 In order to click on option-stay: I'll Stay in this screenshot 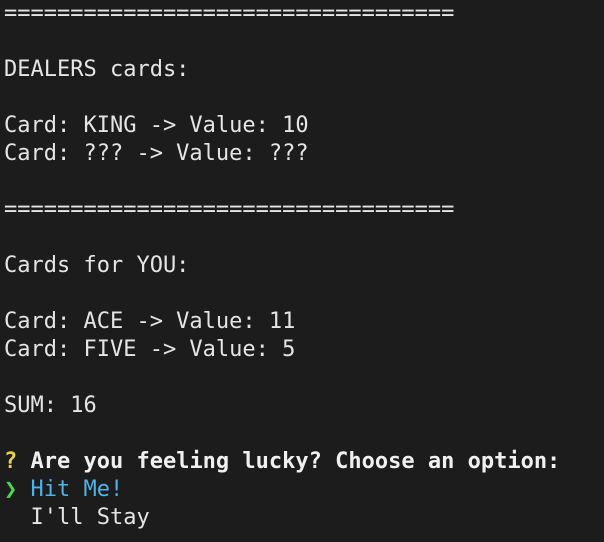, I will do `click(304, 518)`.